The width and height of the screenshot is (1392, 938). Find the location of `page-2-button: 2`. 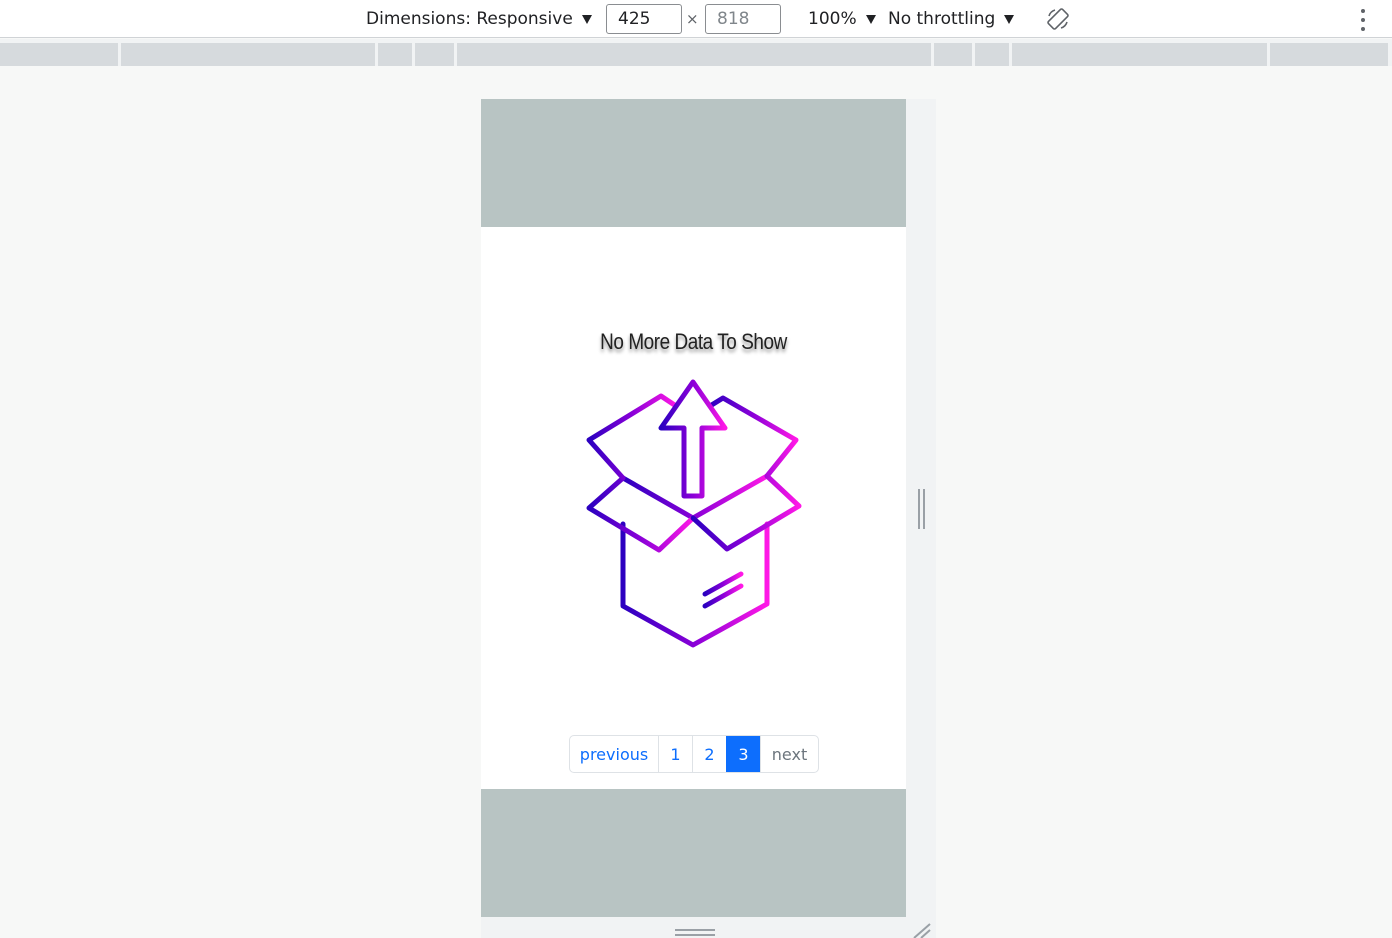

page-2-button: 2 is located at coordinates (709, 754).